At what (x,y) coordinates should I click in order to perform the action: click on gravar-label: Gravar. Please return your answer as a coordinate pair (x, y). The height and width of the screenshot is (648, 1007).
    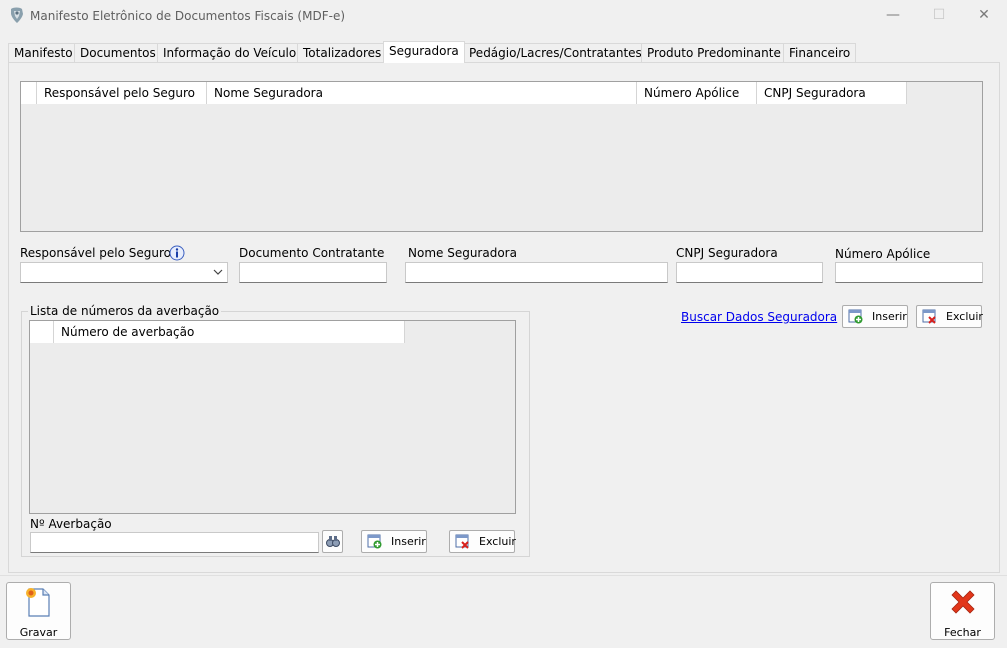
    Looking at the image, I should click on (38, 632).